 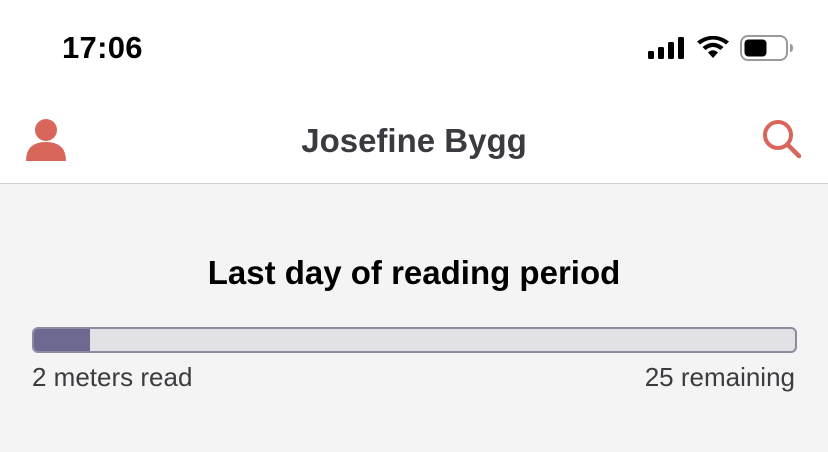 What do you see at coordinates (102, 47) in the screenshot?
I see `status-time: 17:06` at bounding box center [102, 47].